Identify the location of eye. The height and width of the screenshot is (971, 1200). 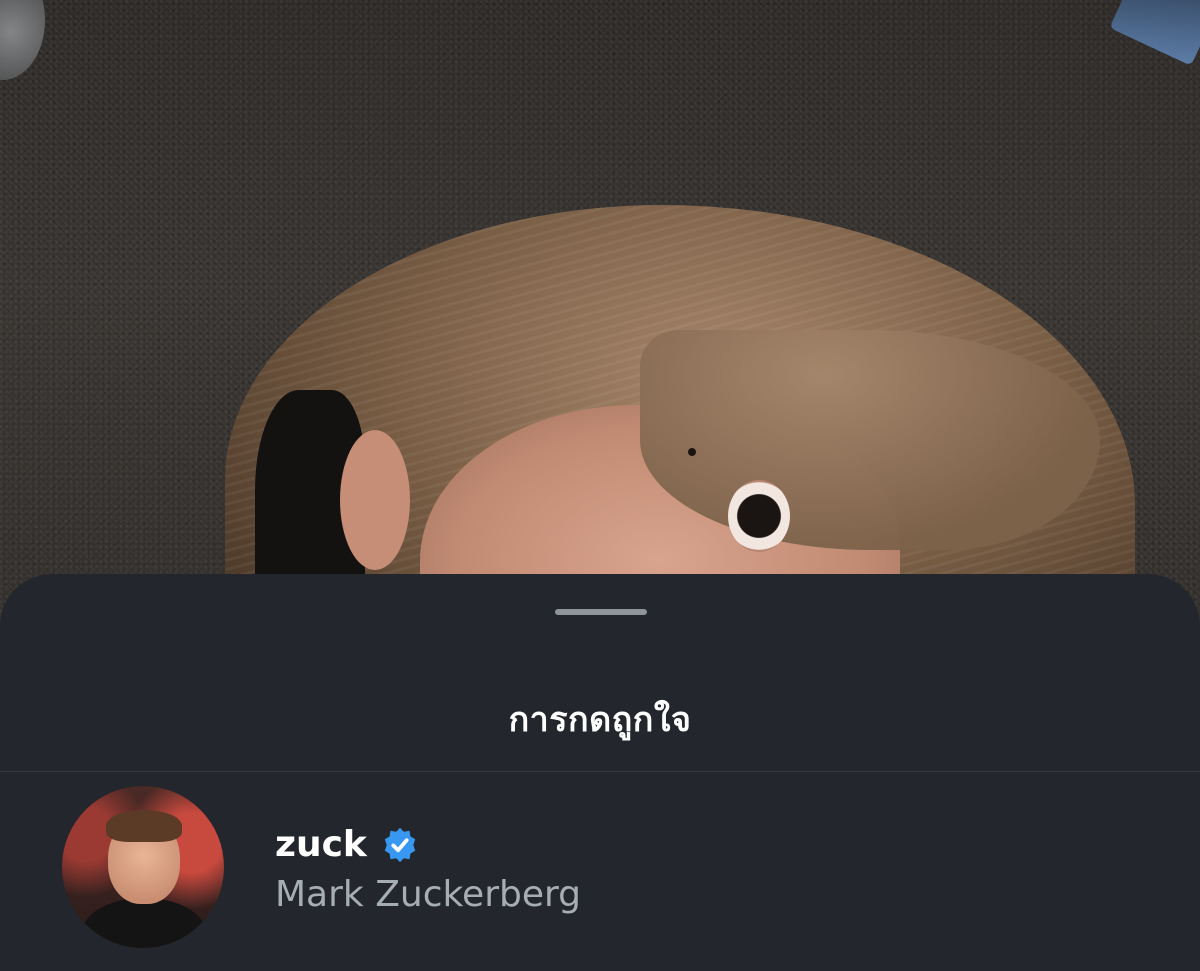
(759, 516).